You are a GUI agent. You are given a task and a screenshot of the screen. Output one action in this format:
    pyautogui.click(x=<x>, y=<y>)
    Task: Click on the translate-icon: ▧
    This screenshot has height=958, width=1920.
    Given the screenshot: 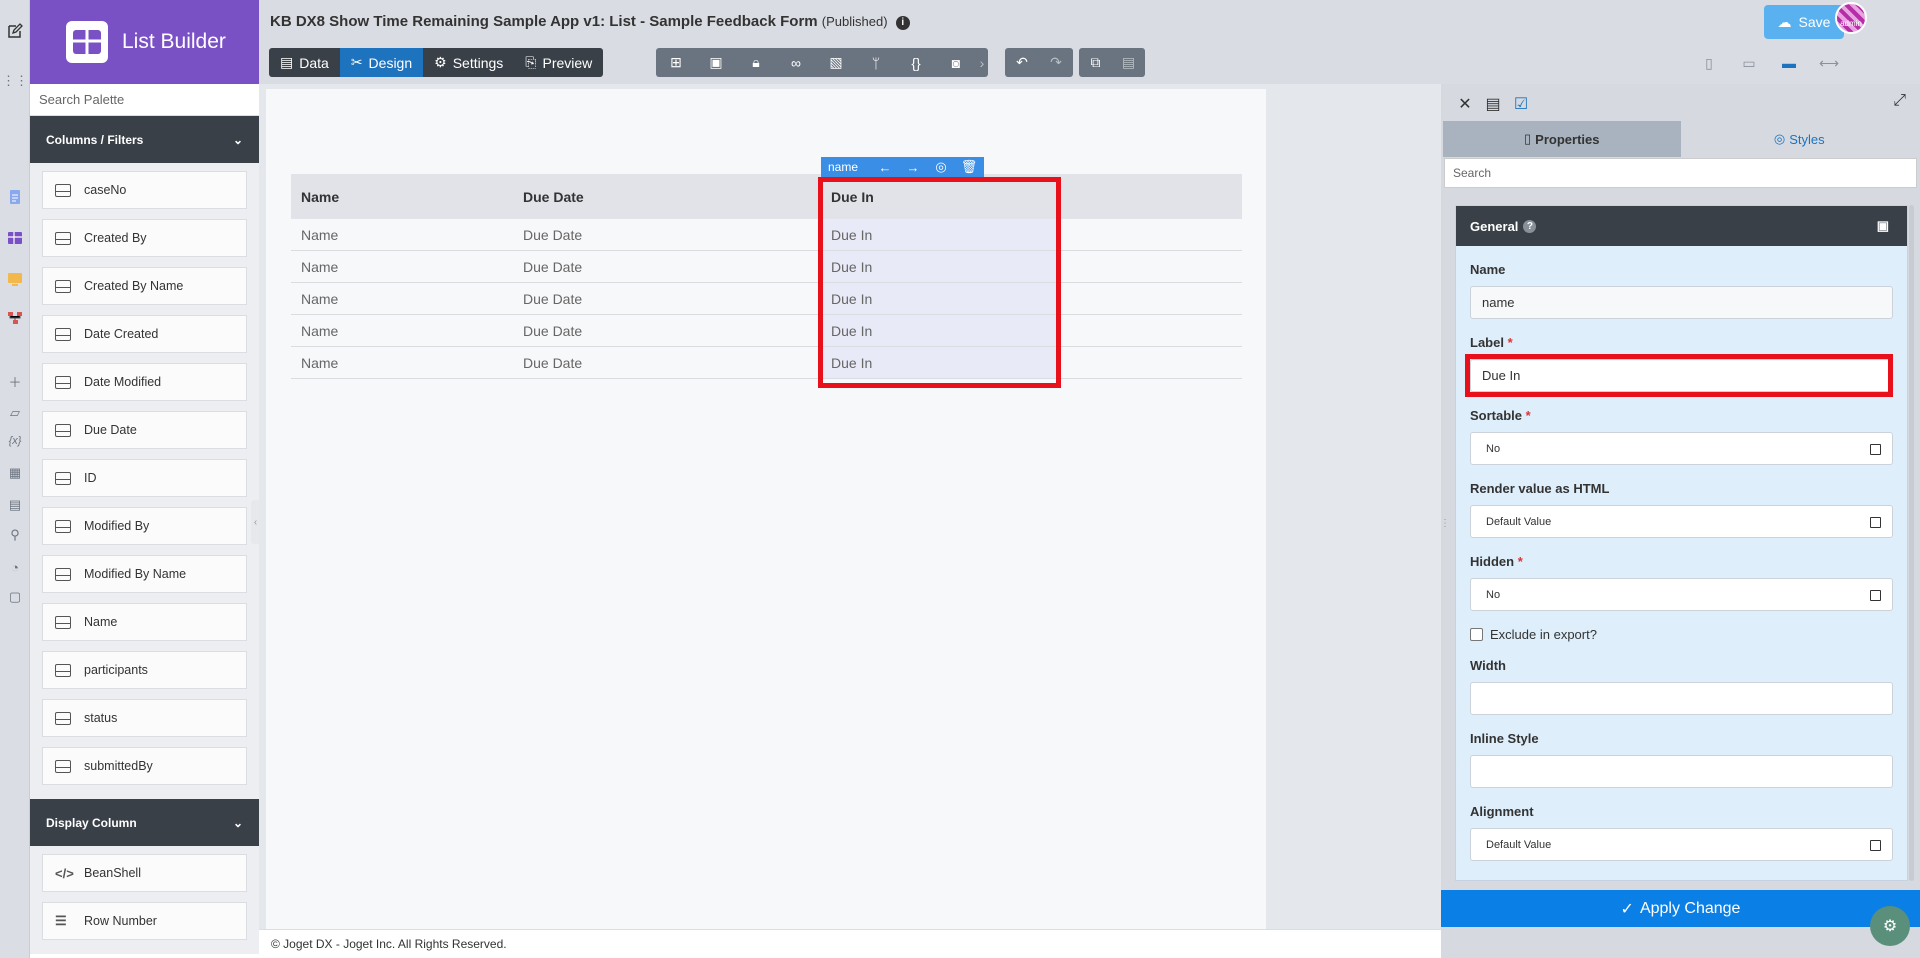 What is the action you would take?
    pyautogui.click(x=836, y=62)
    